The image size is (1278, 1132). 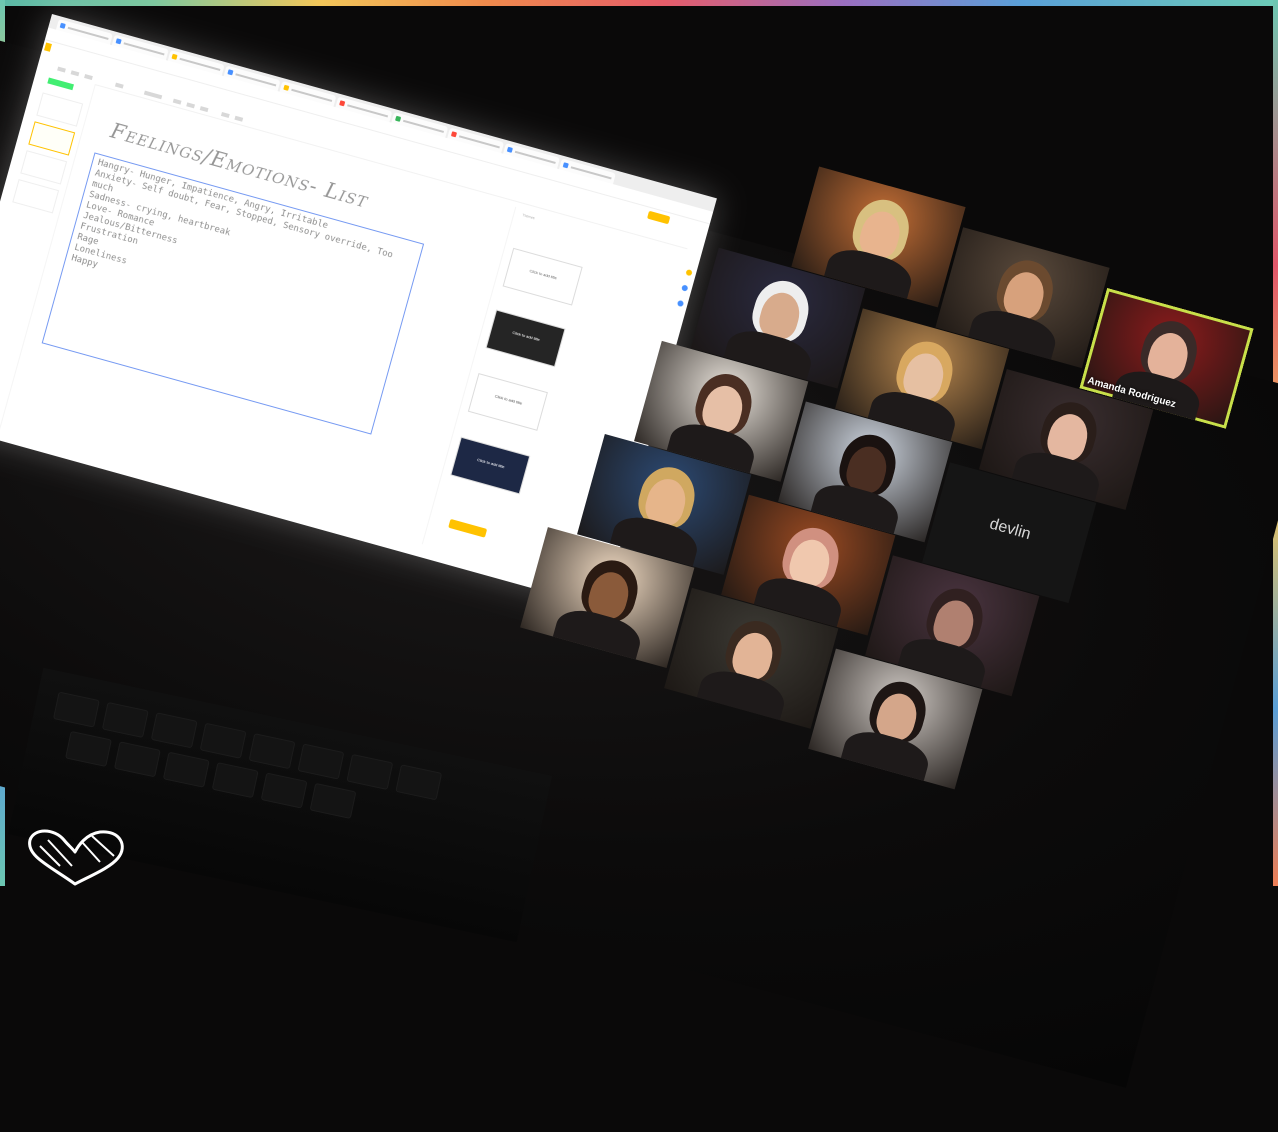 What do you see at coordinates (177, 101) in the screenshot?
I see `bold-icon` at bounding box center [177, 101].